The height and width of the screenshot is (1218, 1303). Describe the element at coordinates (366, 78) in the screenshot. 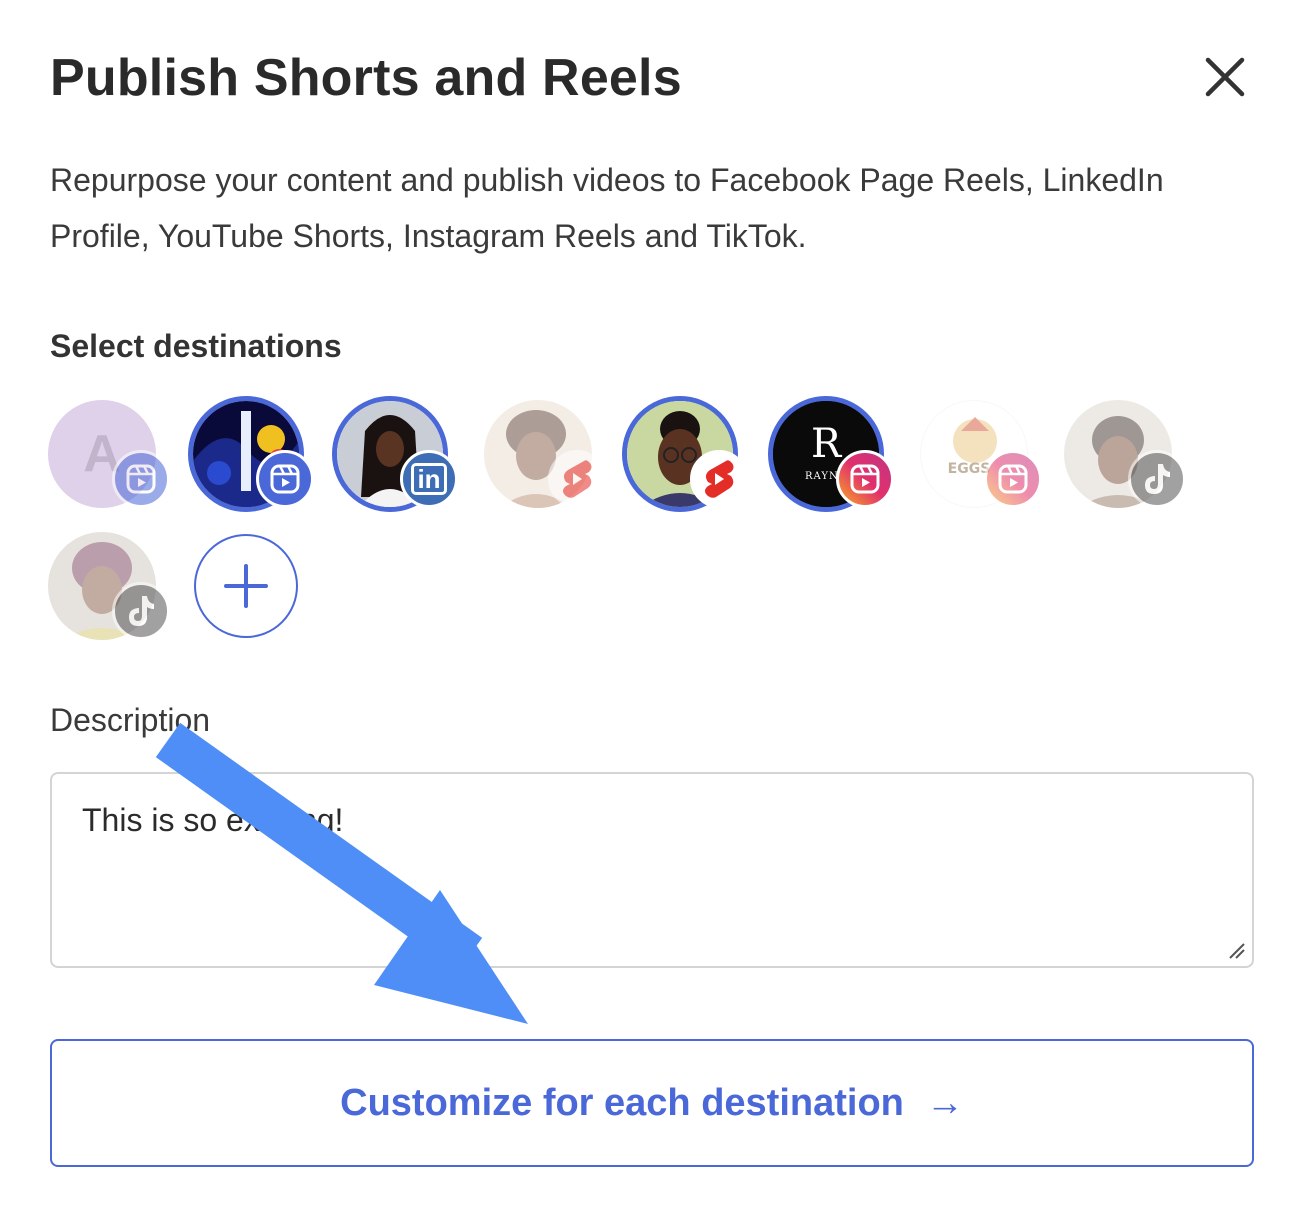

I see `dialog-title: Publish Shorts and Reels` at that location.